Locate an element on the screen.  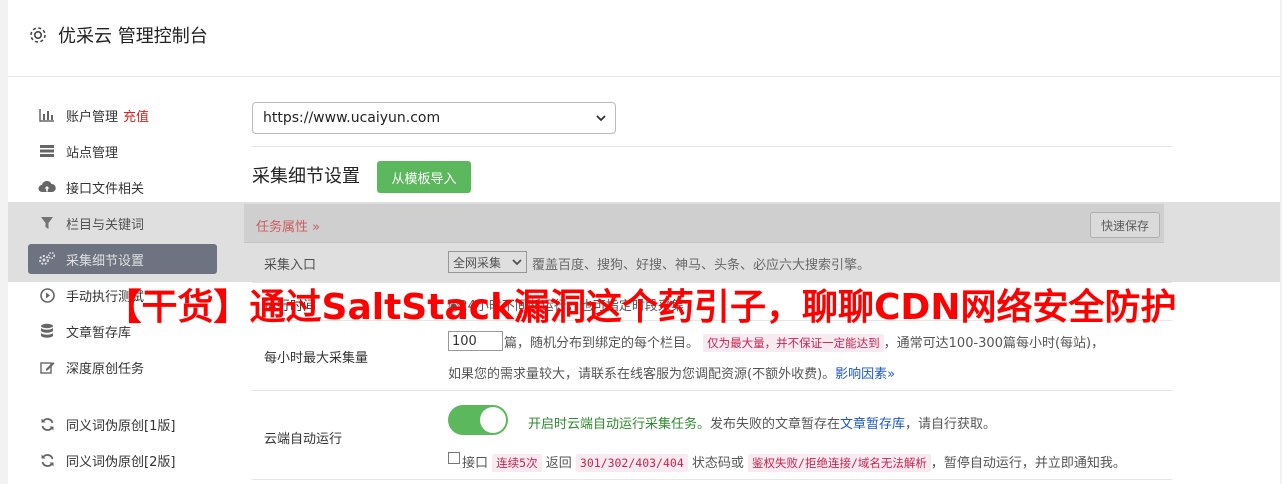
sidebar-item-label: 同义词伪原创[1版] is located at coordinates (121, 426).